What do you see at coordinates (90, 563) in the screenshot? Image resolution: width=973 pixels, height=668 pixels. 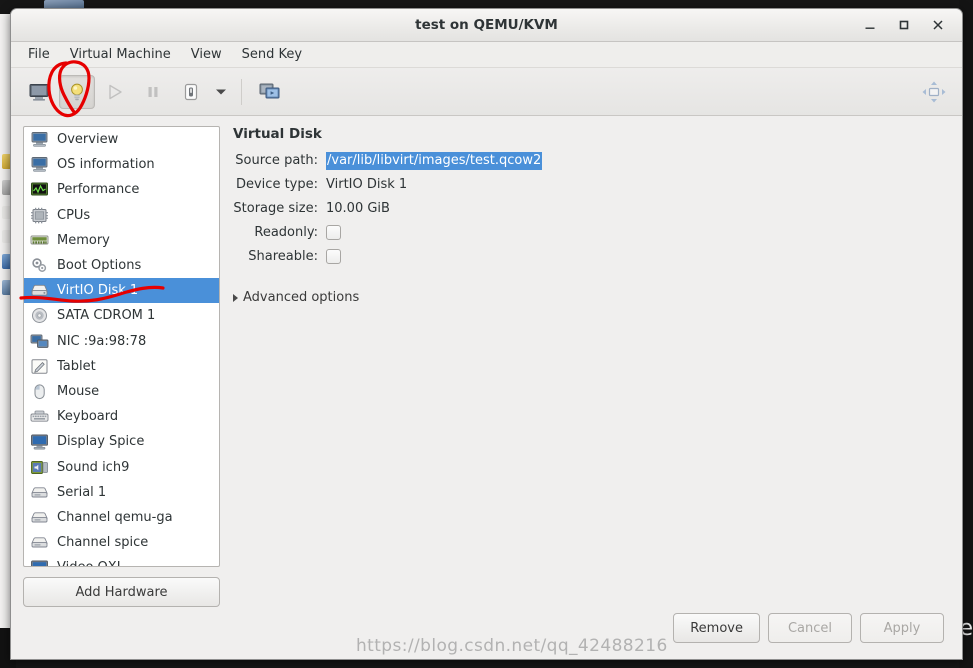 I see `sidebar-item-label: Video QXL` at bounding box center [90, 563].